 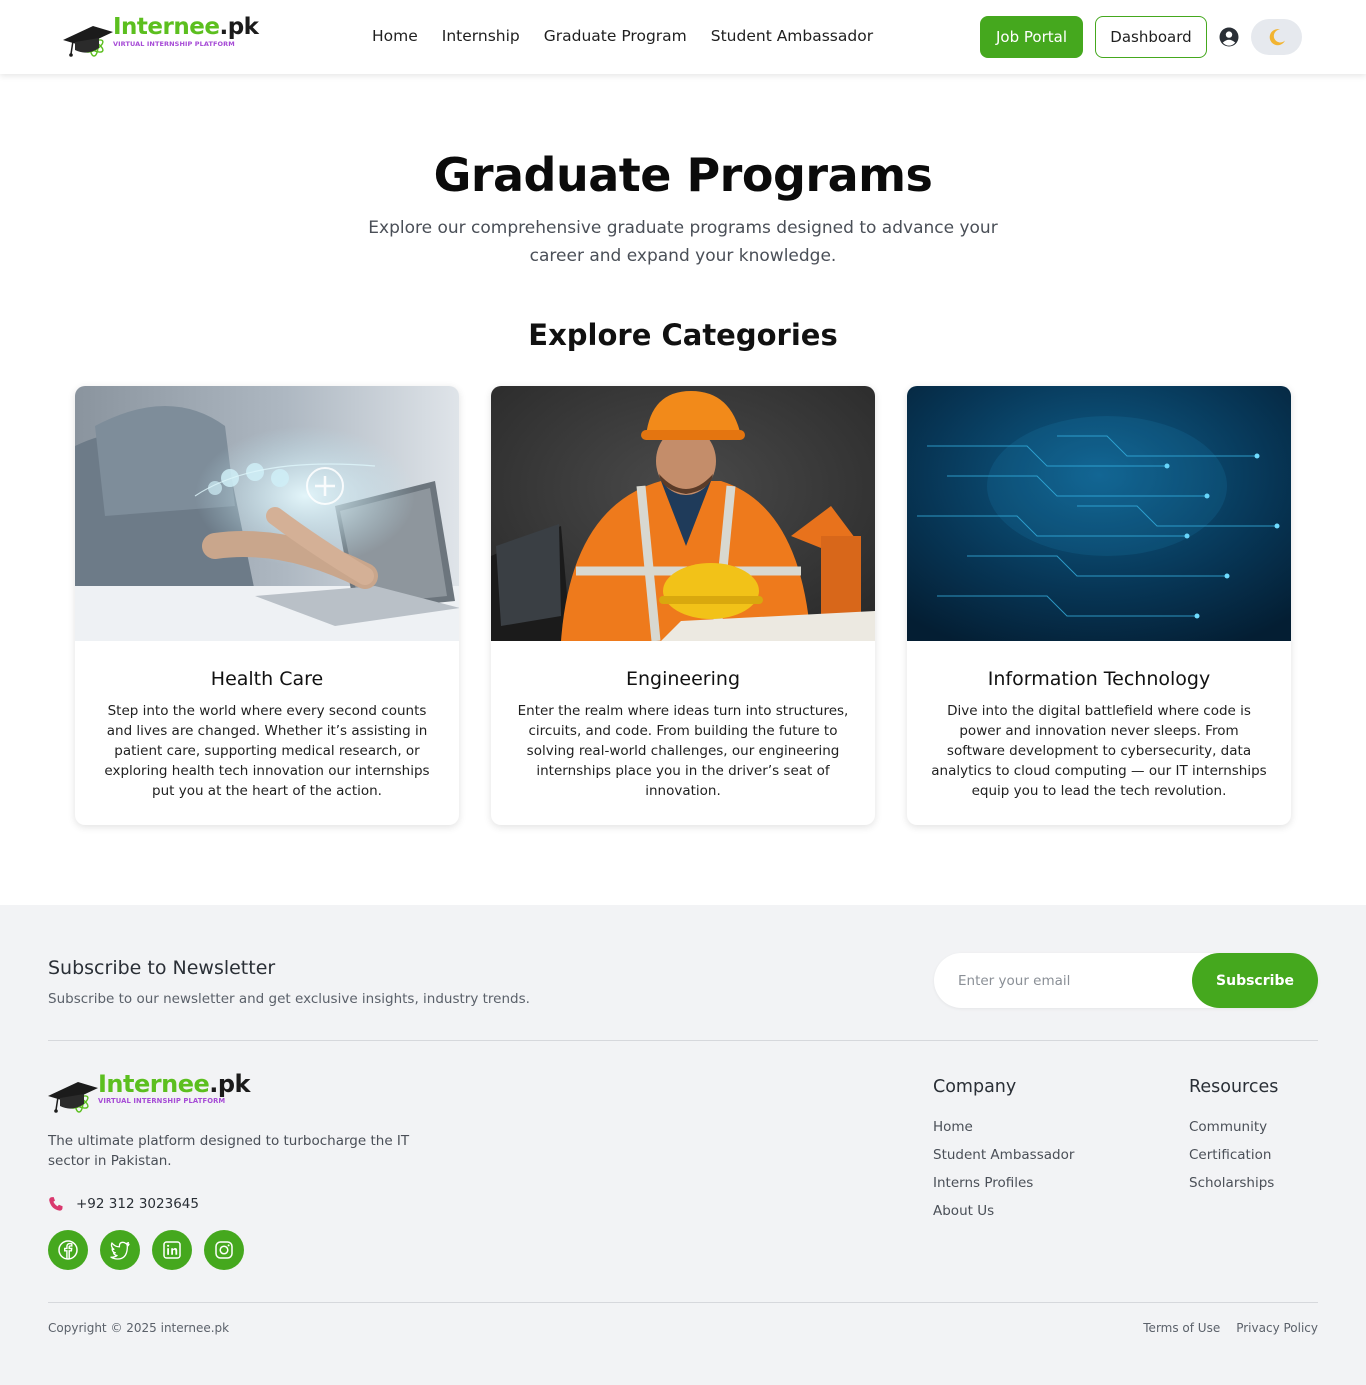 I want to click on facebook-icon, so click(x=68, y=1250).